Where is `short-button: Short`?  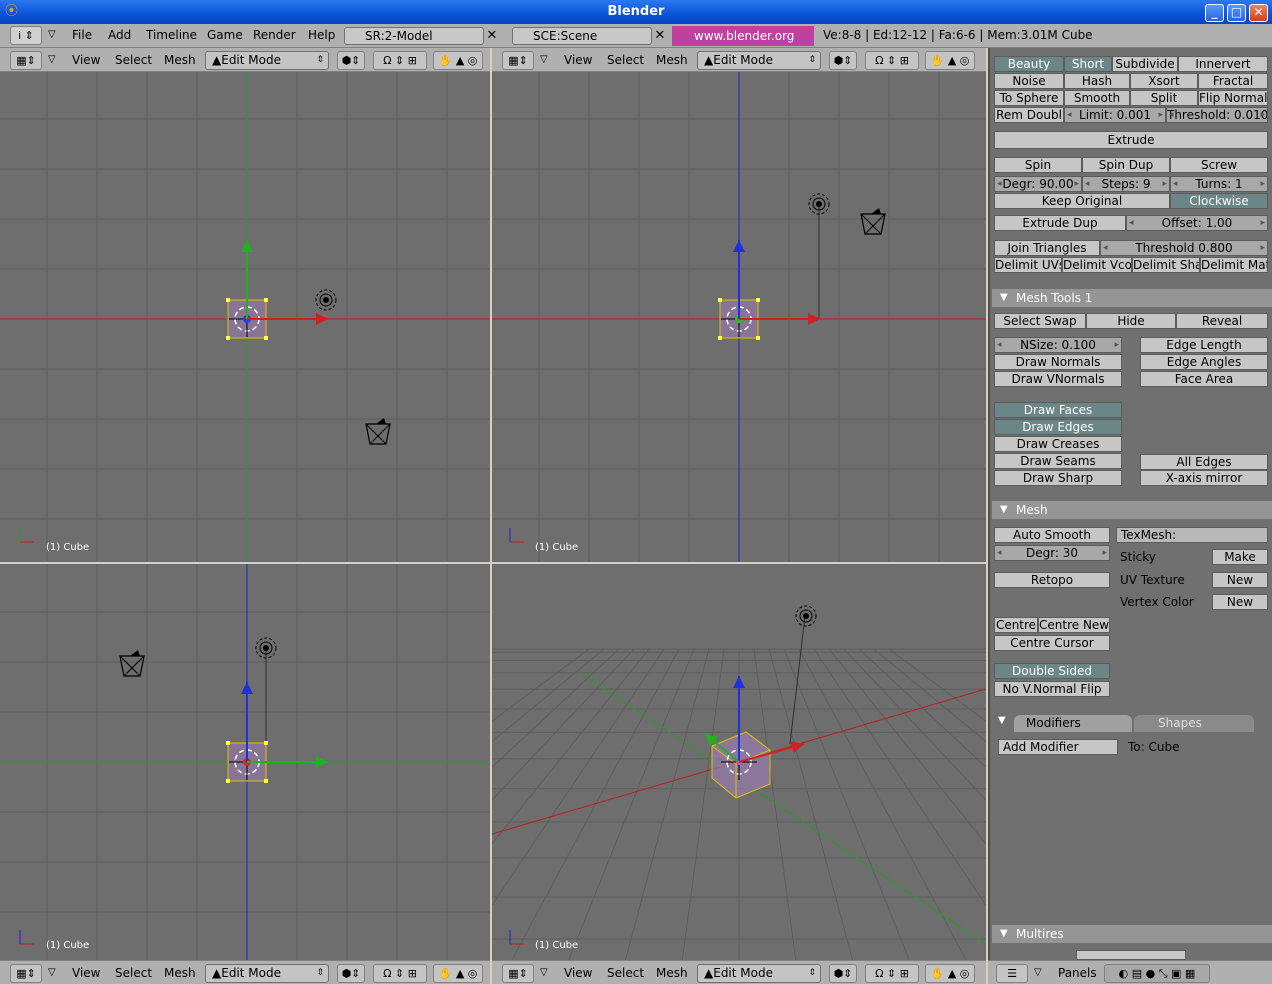
short-button: Short is located at coordinates (1088, 64).